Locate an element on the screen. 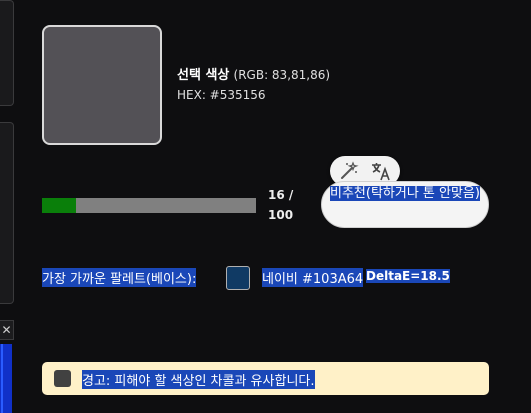  nearest-palette-label: 가장 가까운 팔레트(베이스): is located at coordinates (119, 277).